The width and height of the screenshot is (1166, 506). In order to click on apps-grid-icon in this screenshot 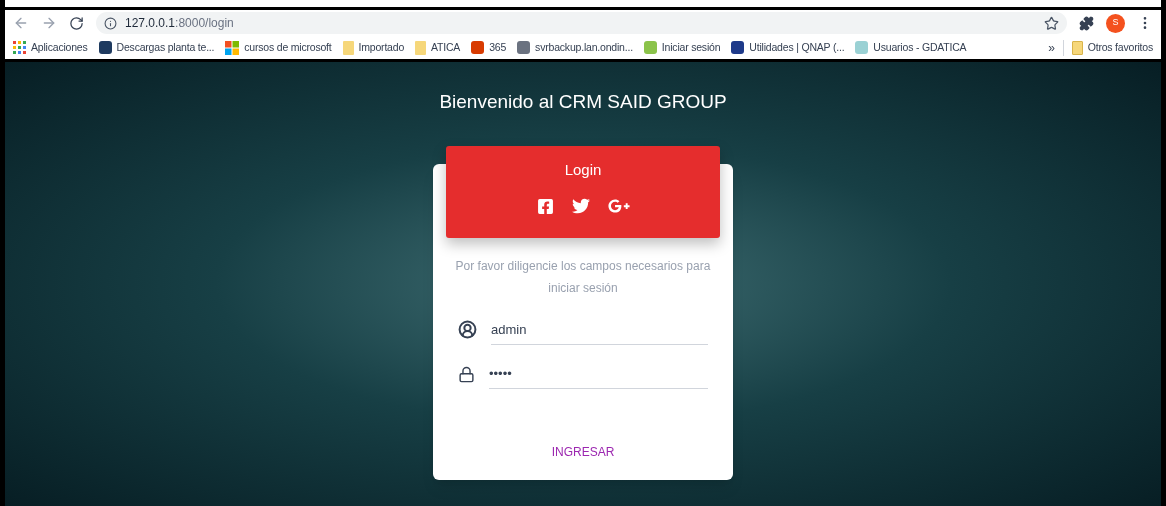, I will do `click(19, 47)`.